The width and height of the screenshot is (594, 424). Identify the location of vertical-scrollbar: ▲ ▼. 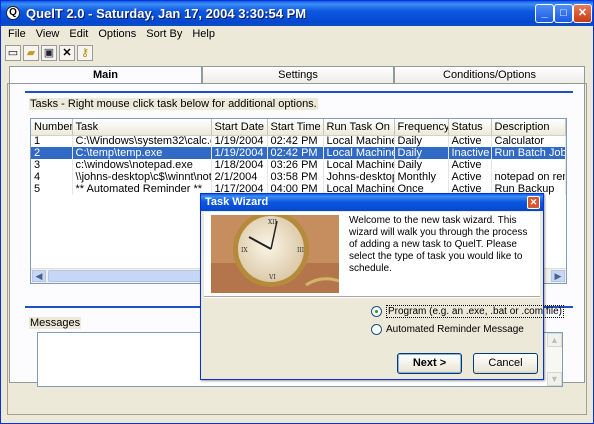
(554, 359).